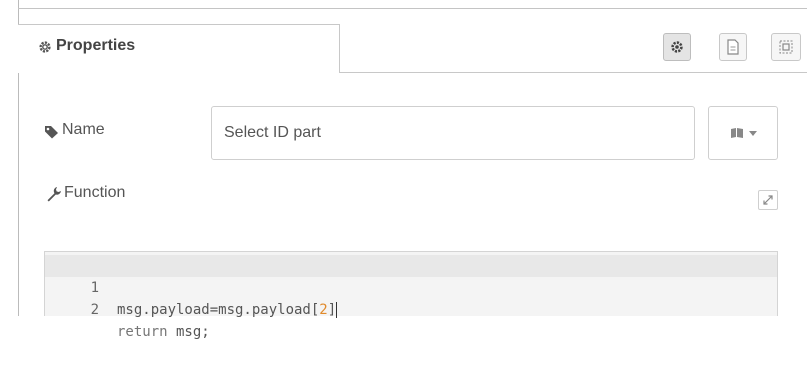 The height and width of the screenshot is (365, 807). I want to click on book-icon, so click(736, 133).